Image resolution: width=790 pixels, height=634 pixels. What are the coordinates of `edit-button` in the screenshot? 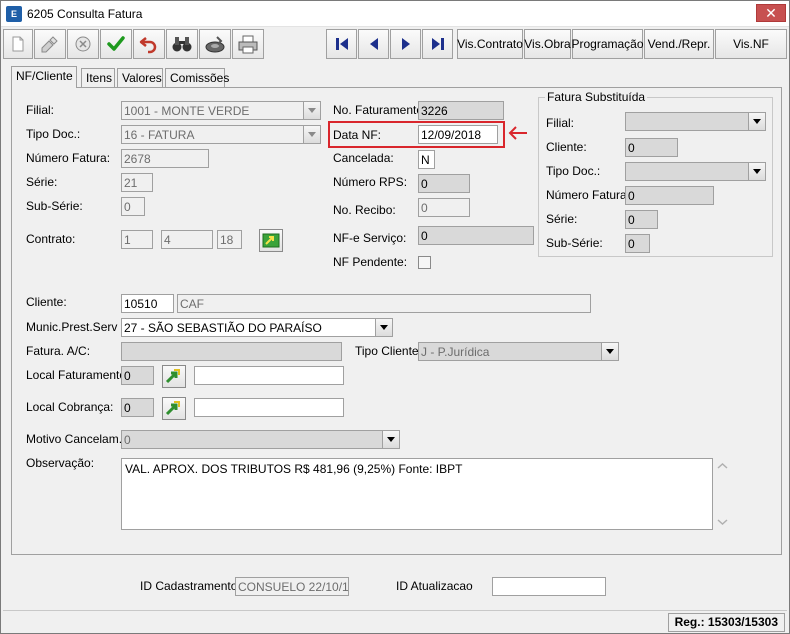 It's located at (50, 44).